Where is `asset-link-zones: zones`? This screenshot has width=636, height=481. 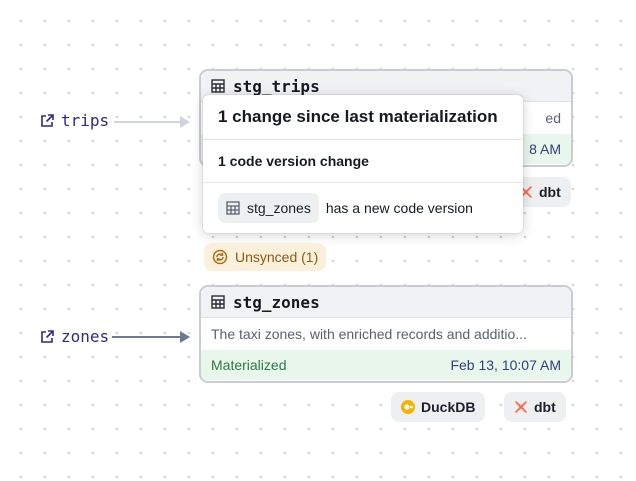
asset-link-zones: zones is located at coordinates (74, 336).